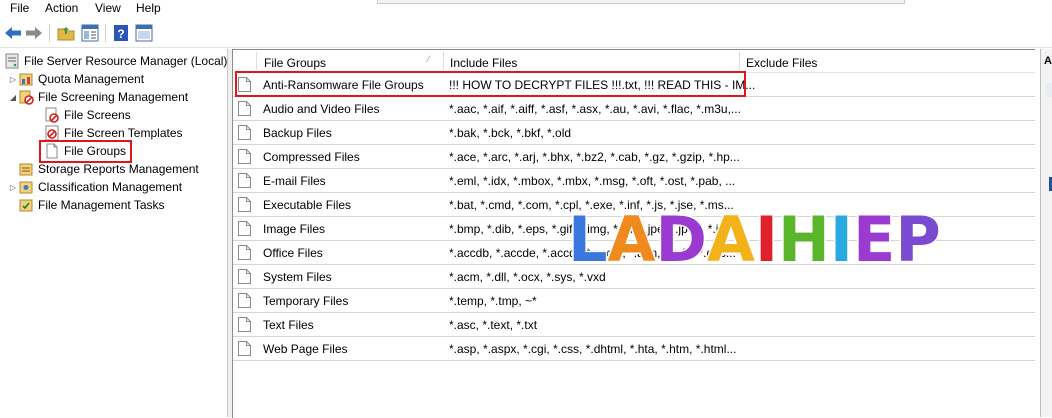 The width and height of the screenshot is (1052, 418). What do you see at coordinates (493, 325) in the screenshot?
I see `cell-include-files: *.asc, *.text, *.txt` at bounding box center [493, 325].